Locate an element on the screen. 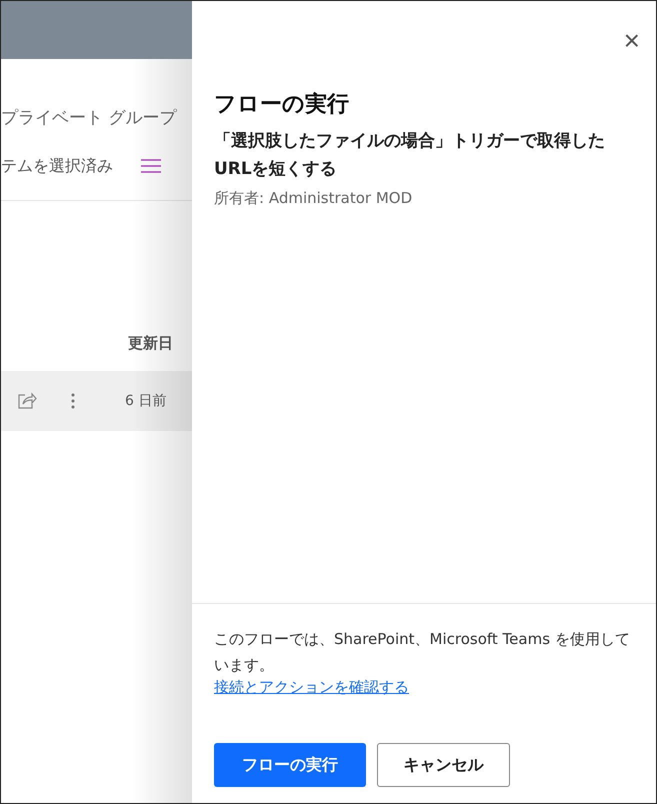 The image size is (657, 804). selection-label: テムを選択済み is located at coordinates (57, 166).